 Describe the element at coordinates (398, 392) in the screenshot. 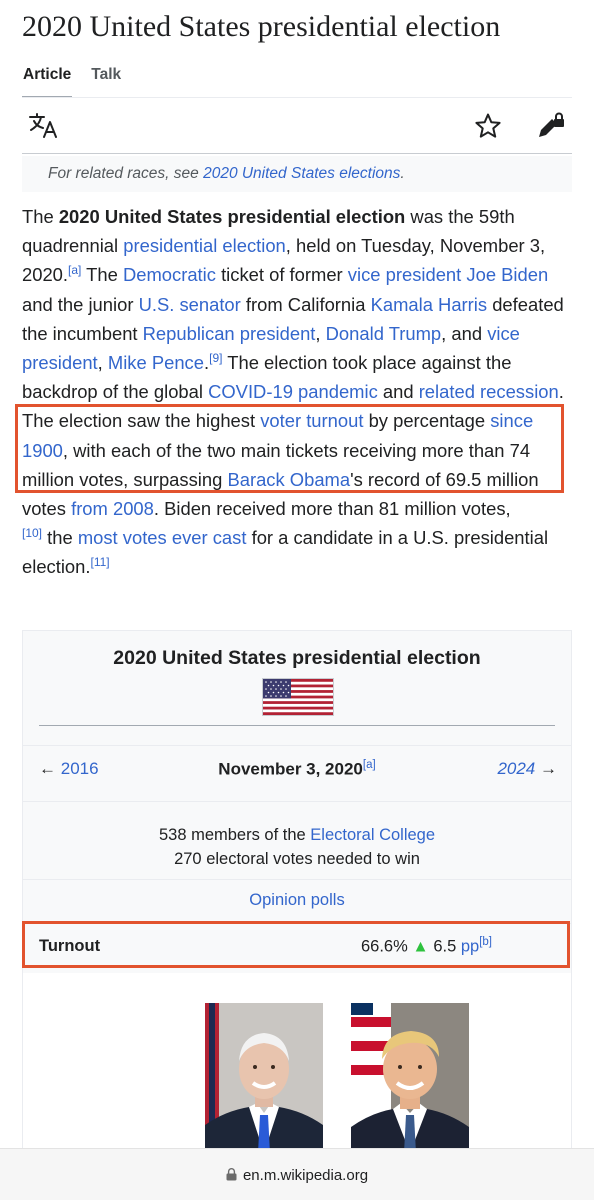

I see `lead-text: and` at that location.